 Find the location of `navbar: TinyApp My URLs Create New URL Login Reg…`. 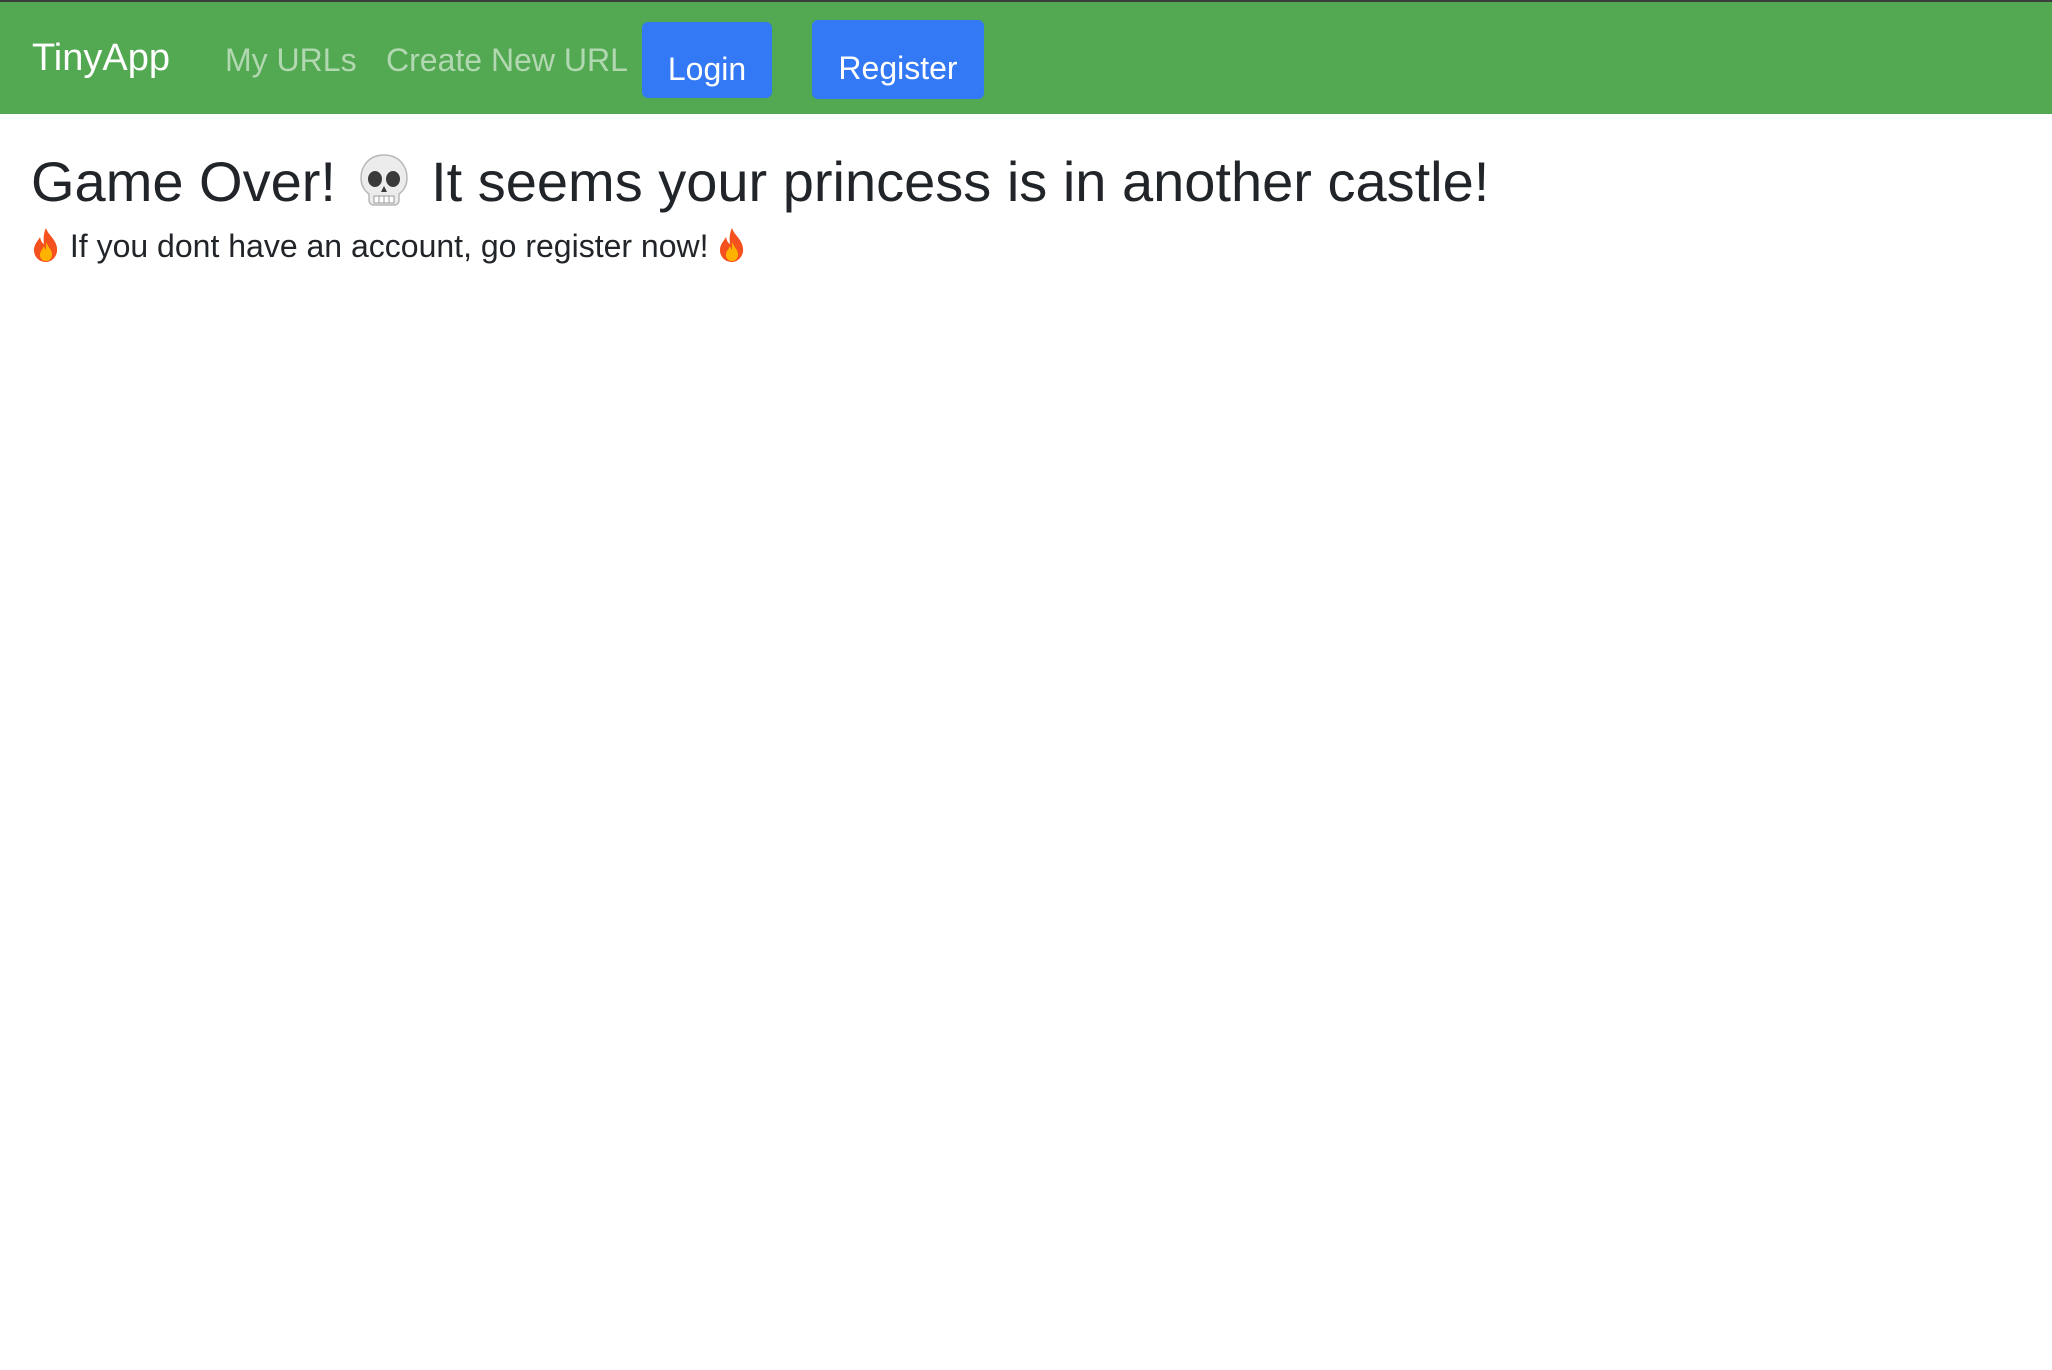

navbar: TinyApp My URLs Create New URL Login Reg… is located at coordinates (1026, 57).